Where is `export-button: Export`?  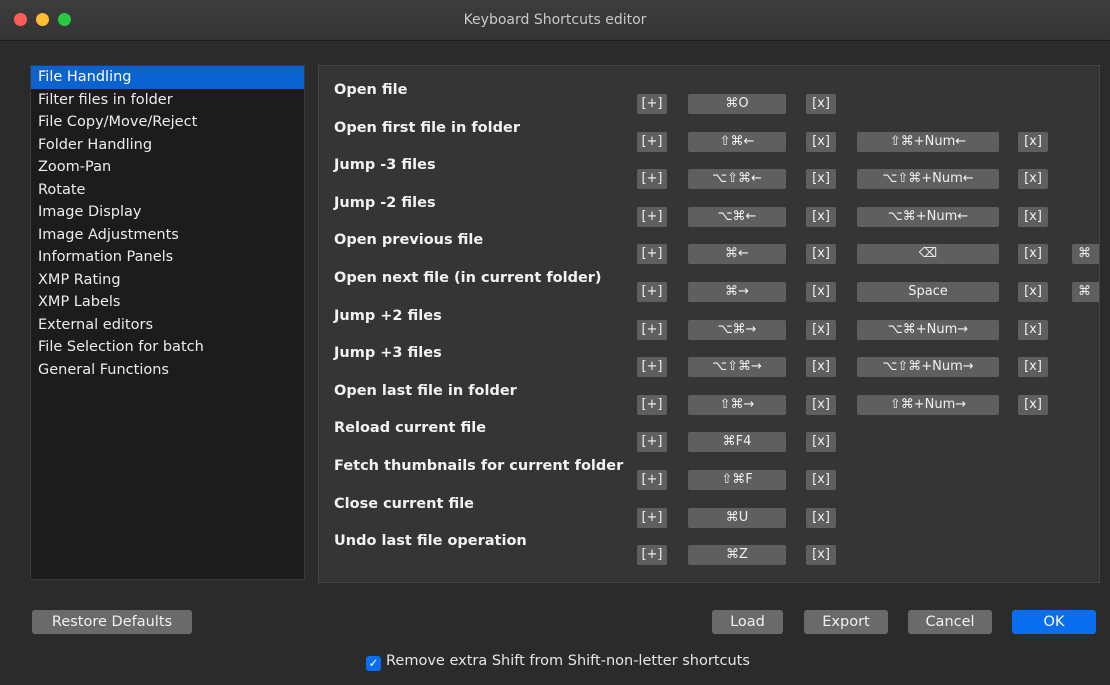 export-button: Export is located at coordinates (846, 622).